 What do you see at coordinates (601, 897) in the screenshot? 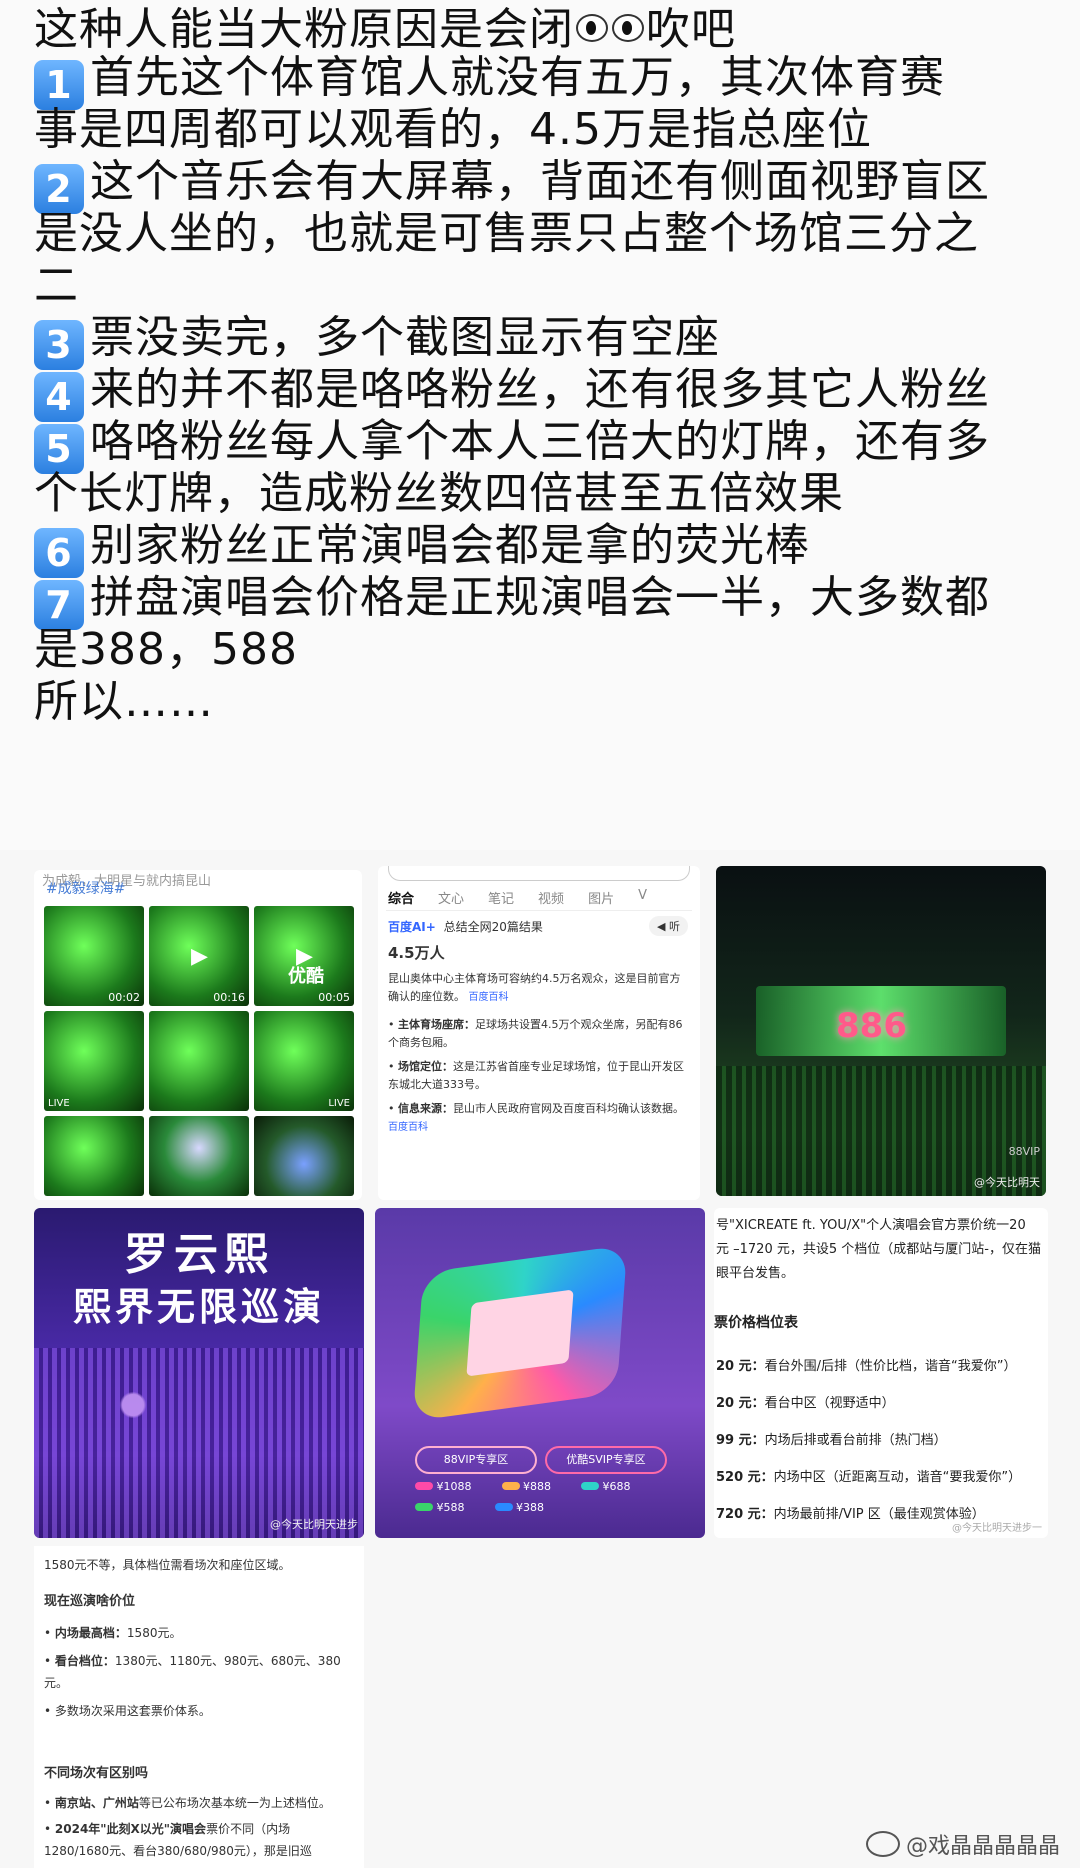
I see `tab-images: 图片` at bounding box center [601, 897].